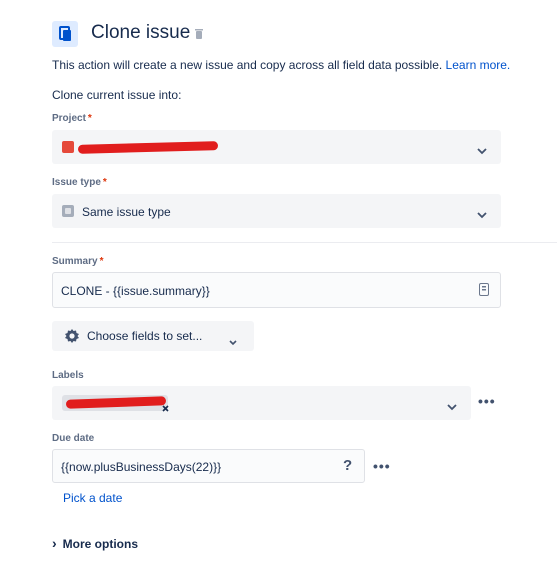 Image resolution: width=557 pixels, height=562 pixels. I want to click on more-options-label: More options, so click(100, 544).